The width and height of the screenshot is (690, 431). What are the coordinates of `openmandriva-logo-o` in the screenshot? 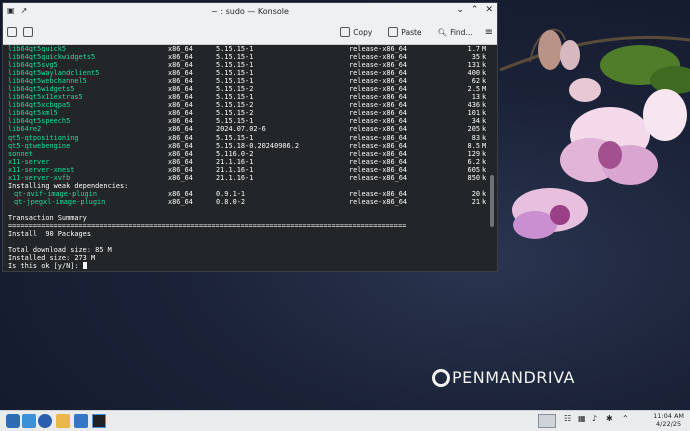 It's located at (441, 377).